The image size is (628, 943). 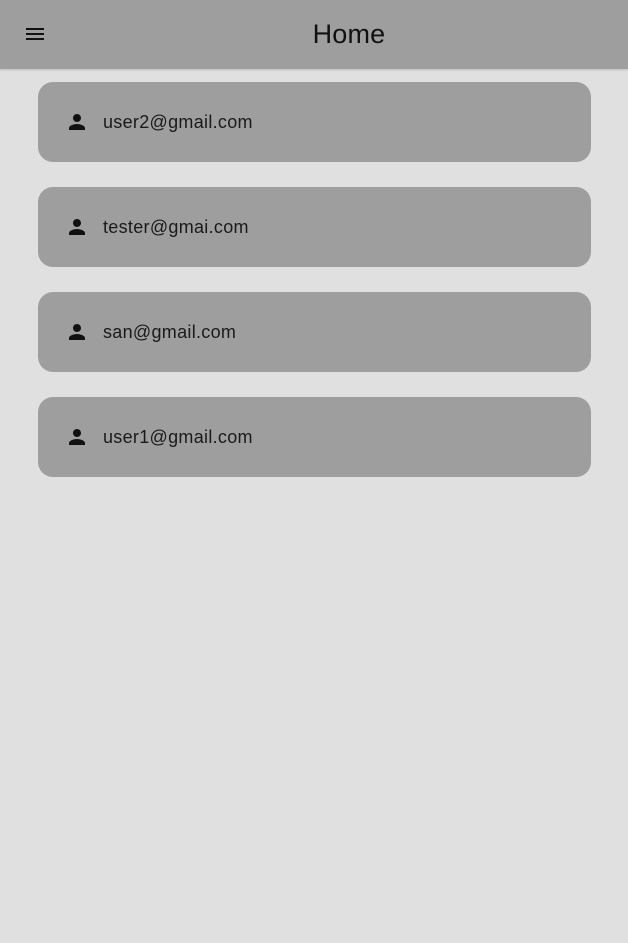 I want to click on page-title: Home, so click(x=349, y=34).